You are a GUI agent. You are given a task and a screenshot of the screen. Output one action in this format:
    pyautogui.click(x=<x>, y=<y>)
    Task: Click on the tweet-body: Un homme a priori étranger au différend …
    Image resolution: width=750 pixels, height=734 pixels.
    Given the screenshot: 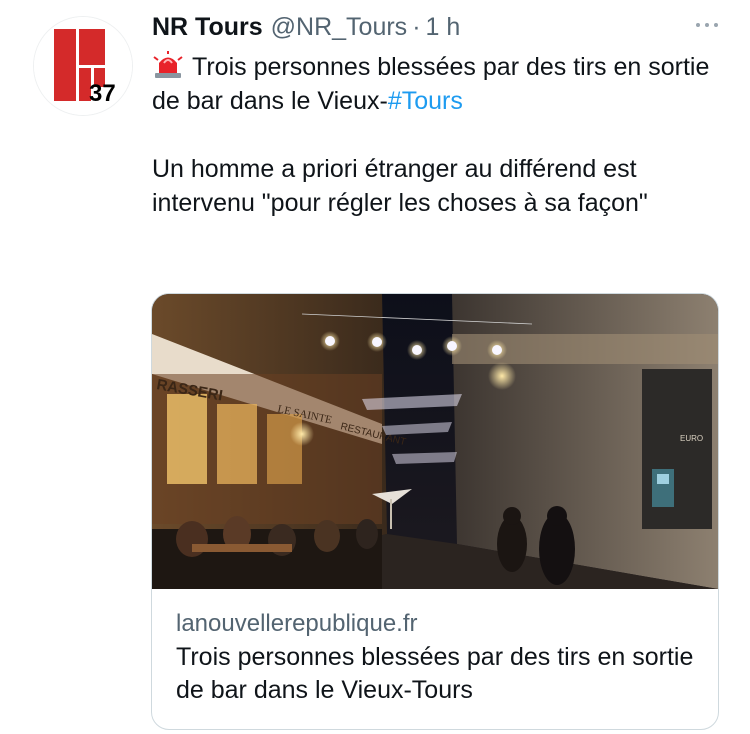 What is the action you would take?
    pyautogui.click(x=400, y=186)
    